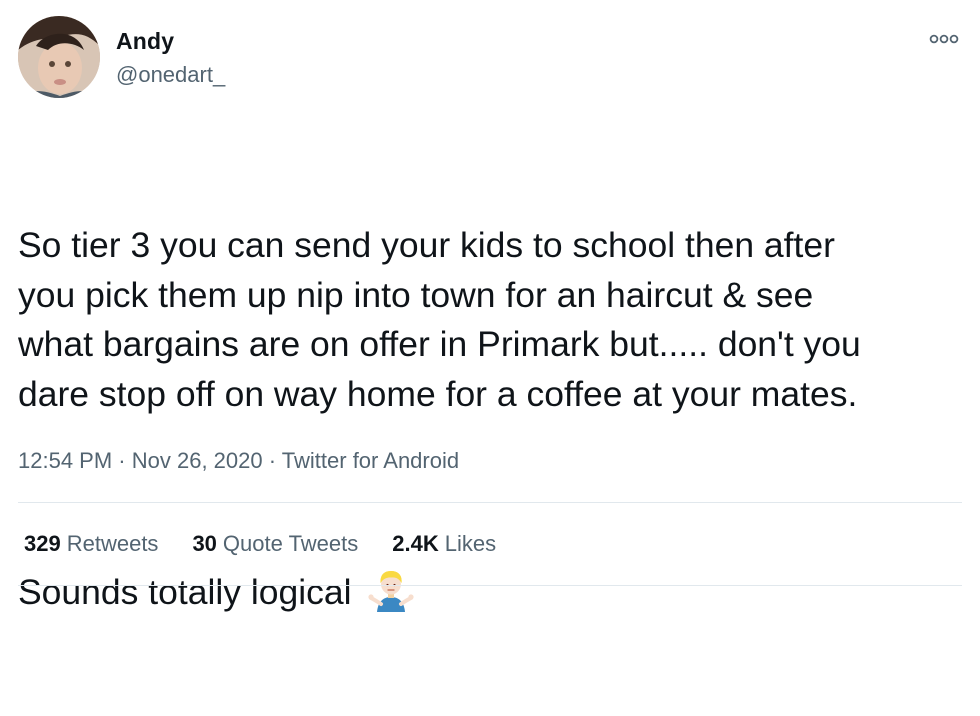 This screenshot has height=716, width=980. Describe the element at coordinates (470, 543) in the screenshot. I see `likes-label: Likes` at that location.